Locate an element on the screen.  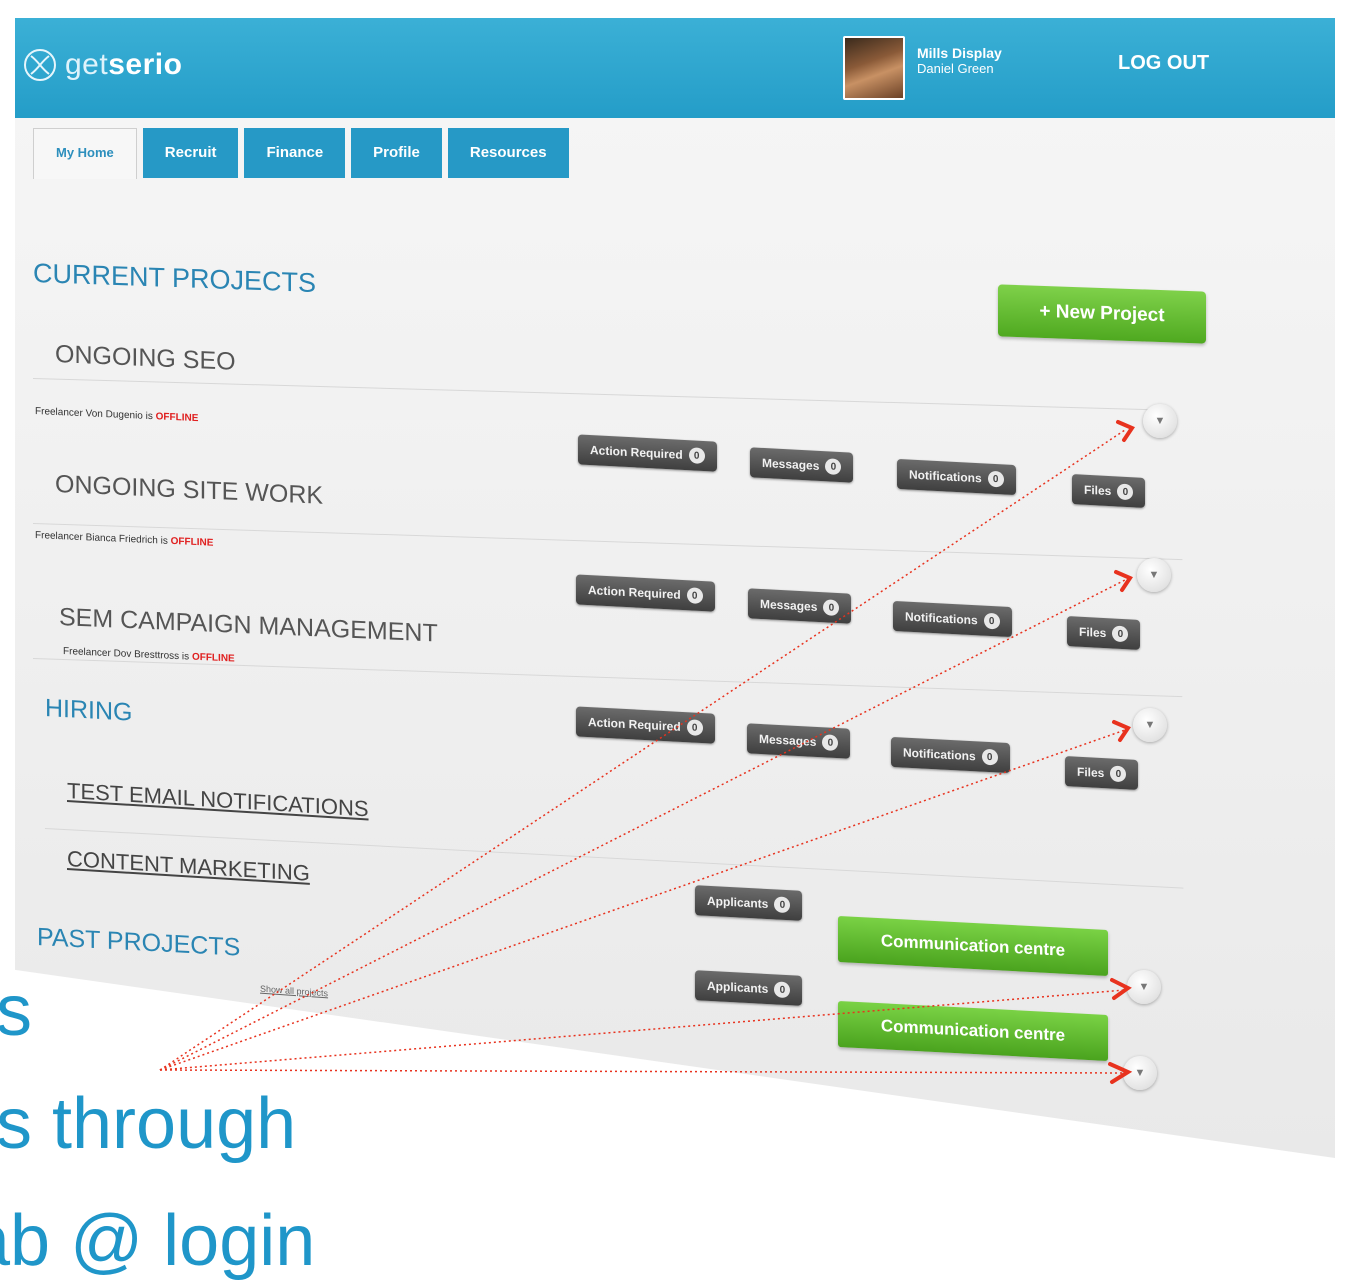
user-name: Daniel Green is located at coordinates (955, 68).